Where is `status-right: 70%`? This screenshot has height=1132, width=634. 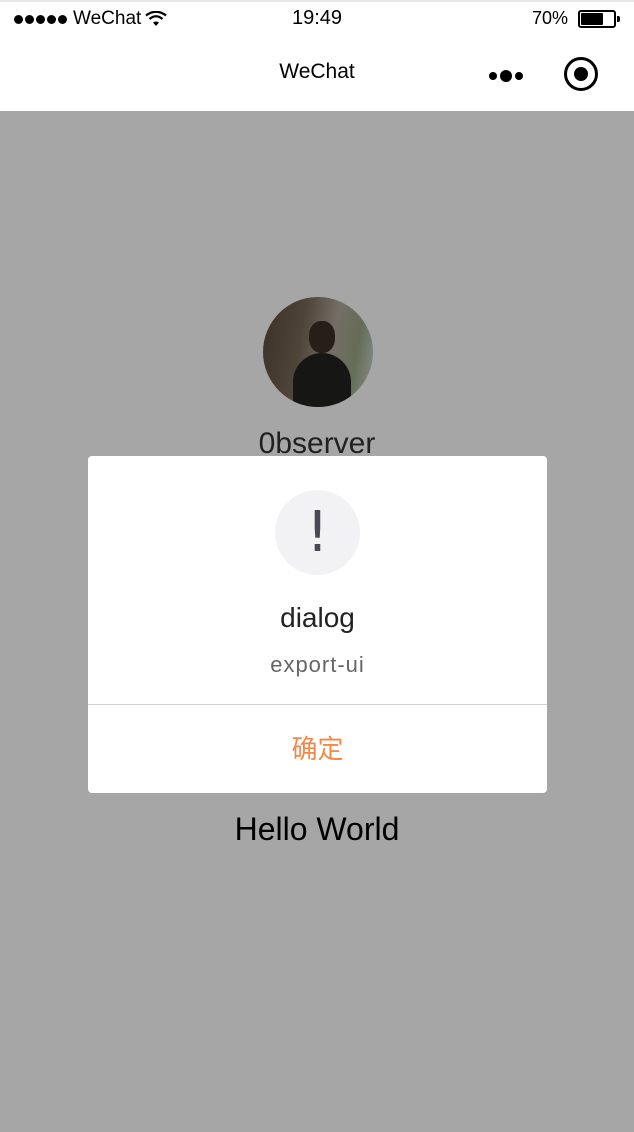 status-right: 70% is located at coordinates (577, 18).